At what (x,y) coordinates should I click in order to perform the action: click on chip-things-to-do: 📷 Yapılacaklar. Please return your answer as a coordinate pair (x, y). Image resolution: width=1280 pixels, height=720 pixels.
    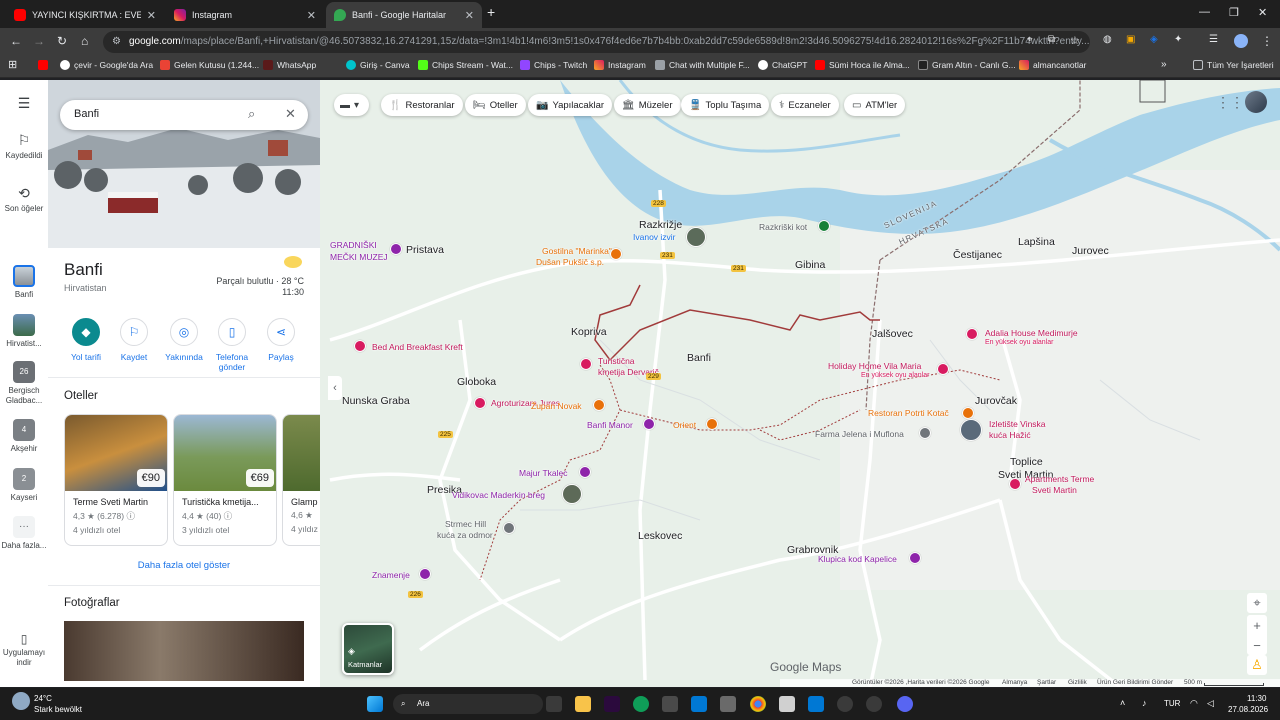
    Looking at the image, I should click on (570, 105).